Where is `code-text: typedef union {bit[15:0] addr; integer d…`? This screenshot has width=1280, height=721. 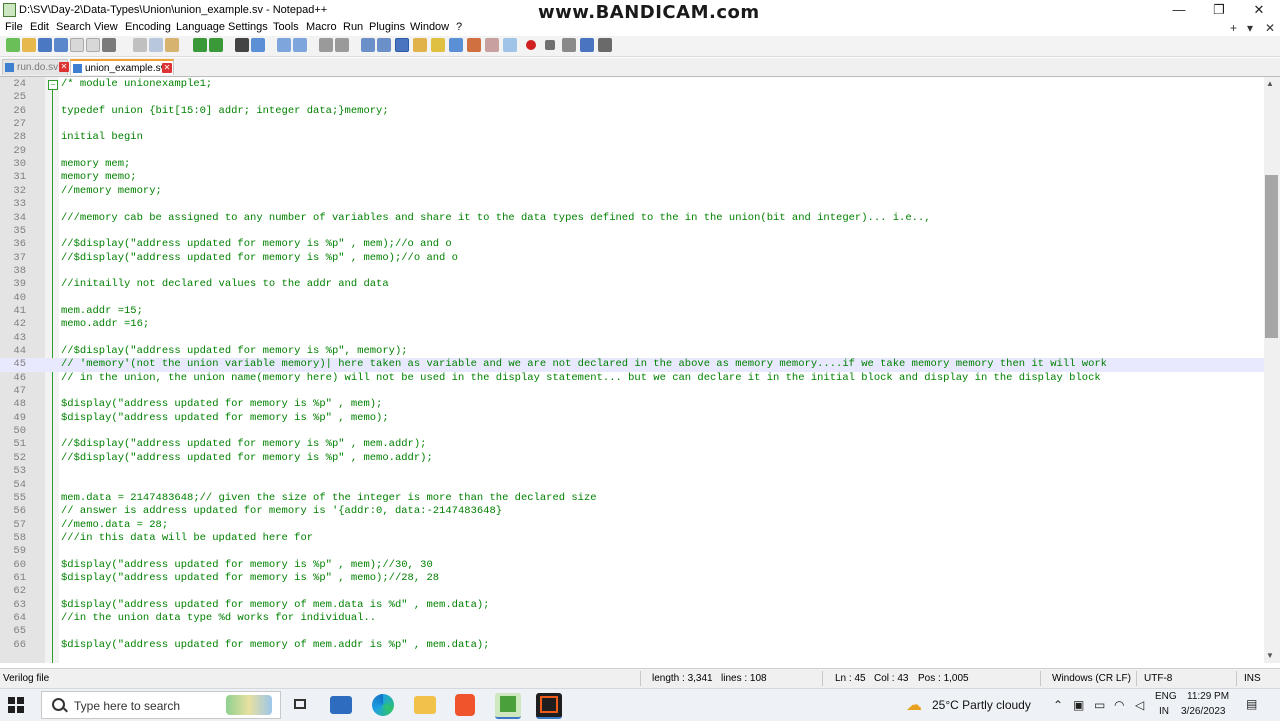
code-text: typedef union {bit[15:0] addr; integer d… is located at coordinates (225, 111).